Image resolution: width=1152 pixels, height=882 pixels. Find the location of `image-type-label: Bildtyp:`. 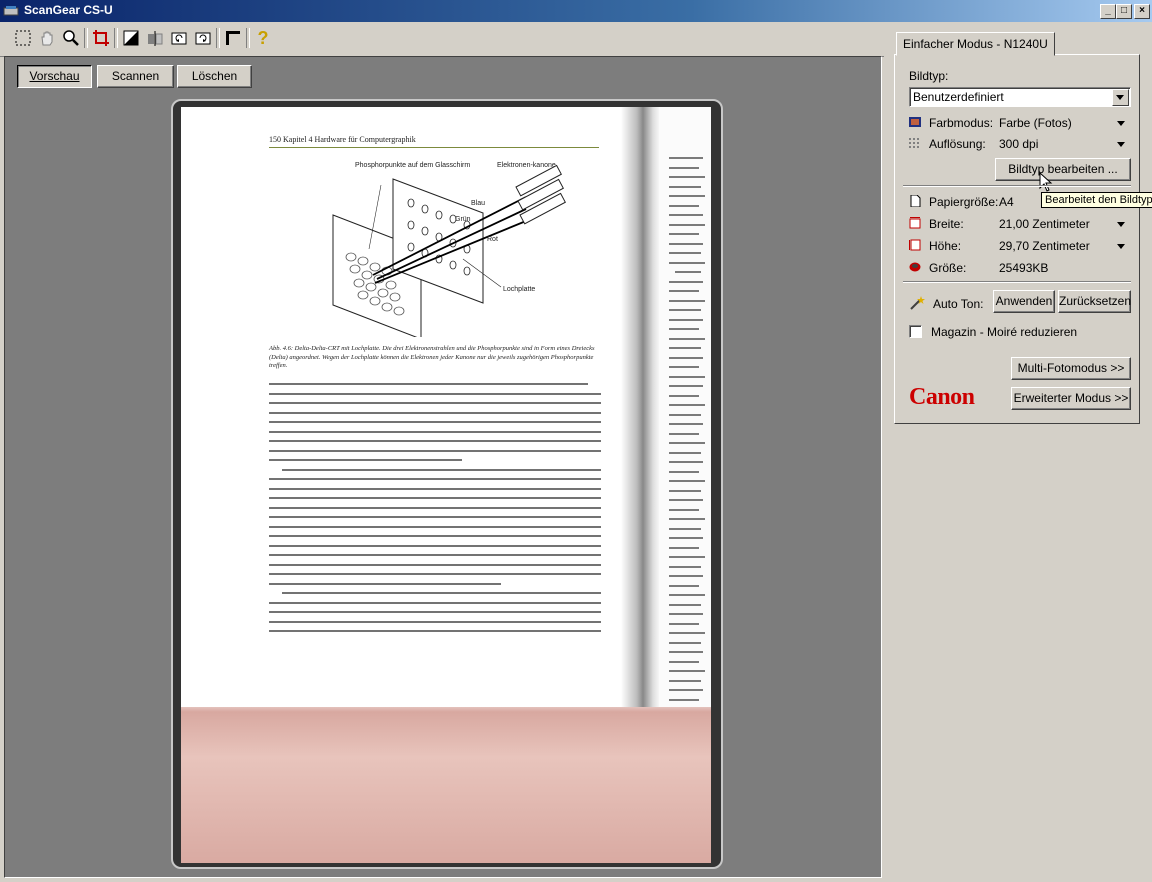

image-type-label: Bildtyp: is located at coordinates (929, 76).